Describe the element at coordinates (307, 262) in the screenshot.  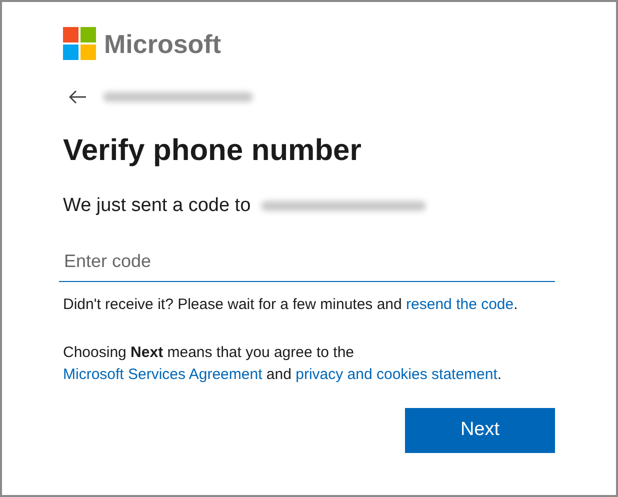
I see `code-input-field: Enter code` at that location.